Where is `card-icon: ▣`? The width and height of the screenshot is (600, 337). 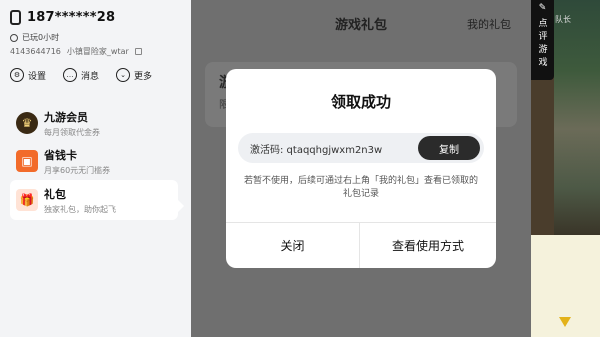
card-icon: ▣ is located at coordinates (27, 161).